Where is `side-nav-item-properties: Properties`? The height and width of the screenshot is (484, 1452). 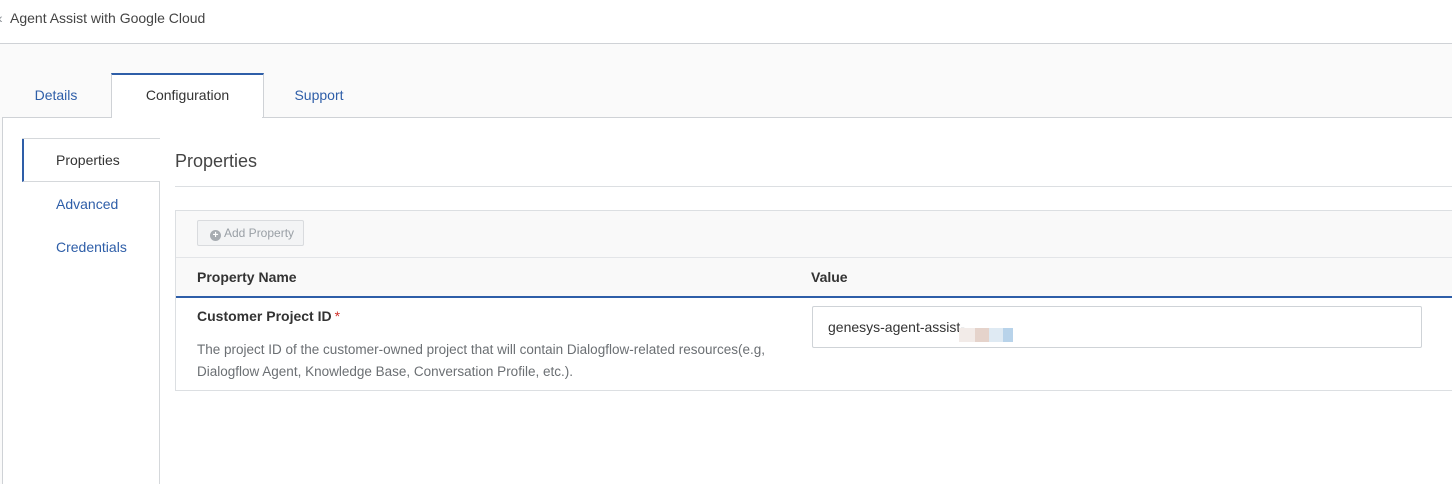 side-nav-item-properties: Properties is located at coordinates (91, 160).